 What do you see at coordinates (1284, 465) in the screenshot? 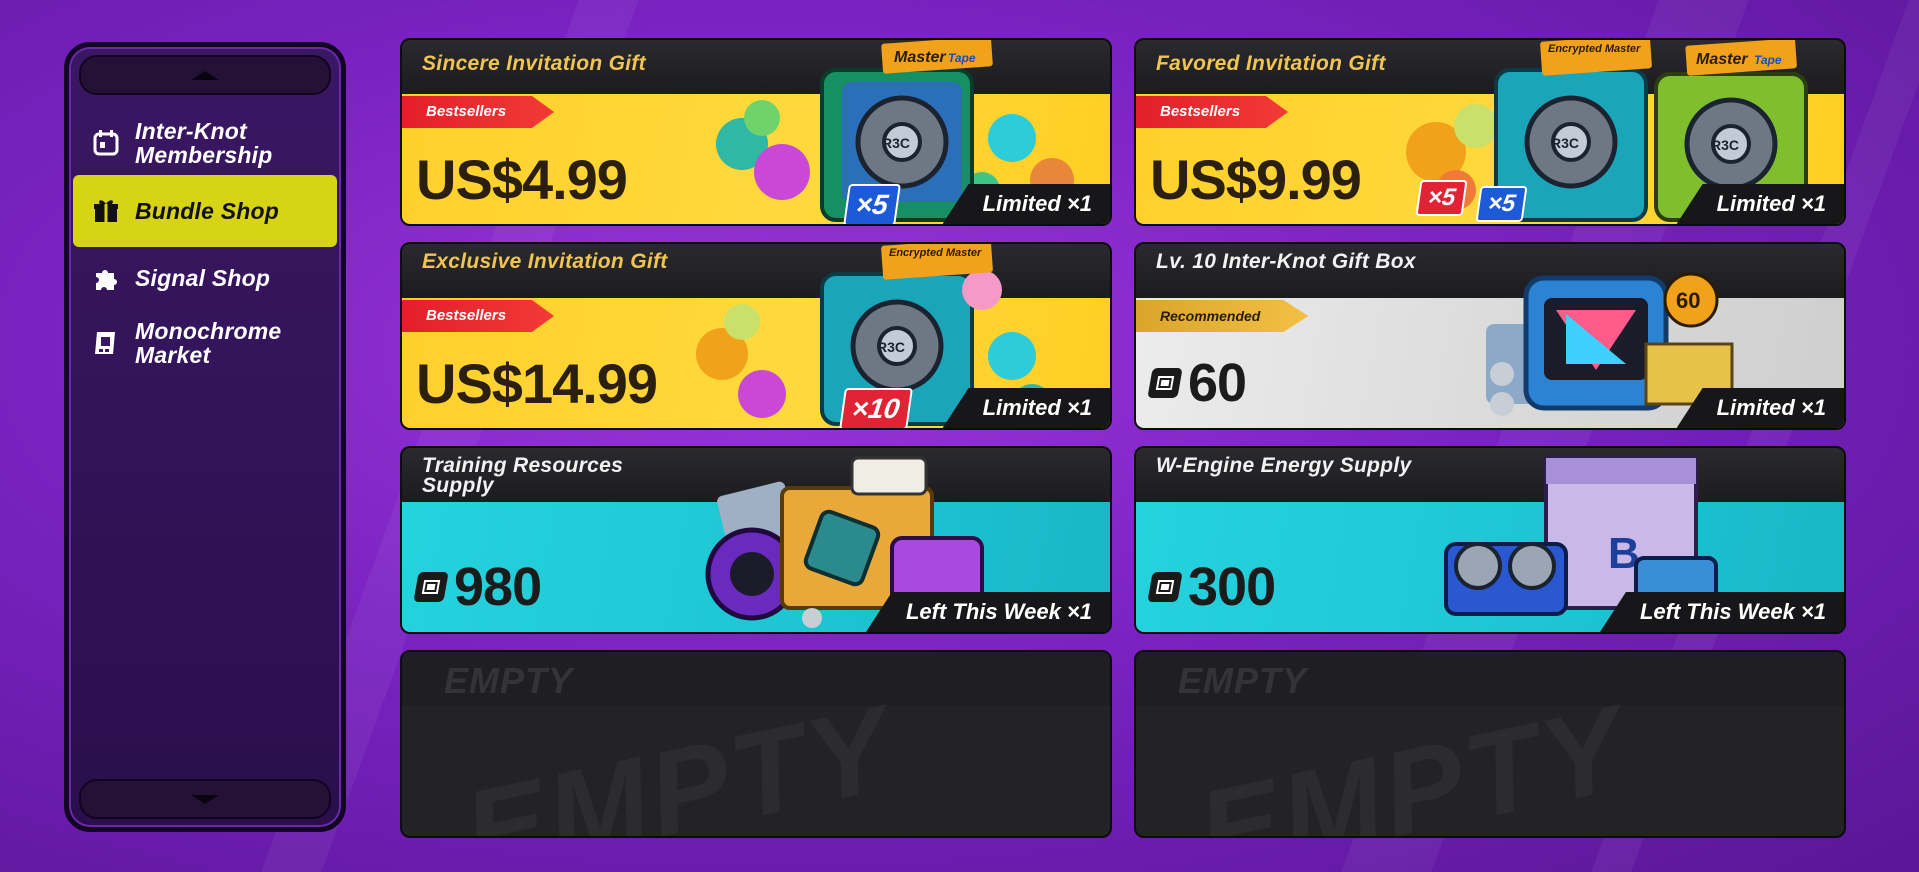
I see `bundle-title: W-Engine Energy Supply` at bounding box center [1284, 465].